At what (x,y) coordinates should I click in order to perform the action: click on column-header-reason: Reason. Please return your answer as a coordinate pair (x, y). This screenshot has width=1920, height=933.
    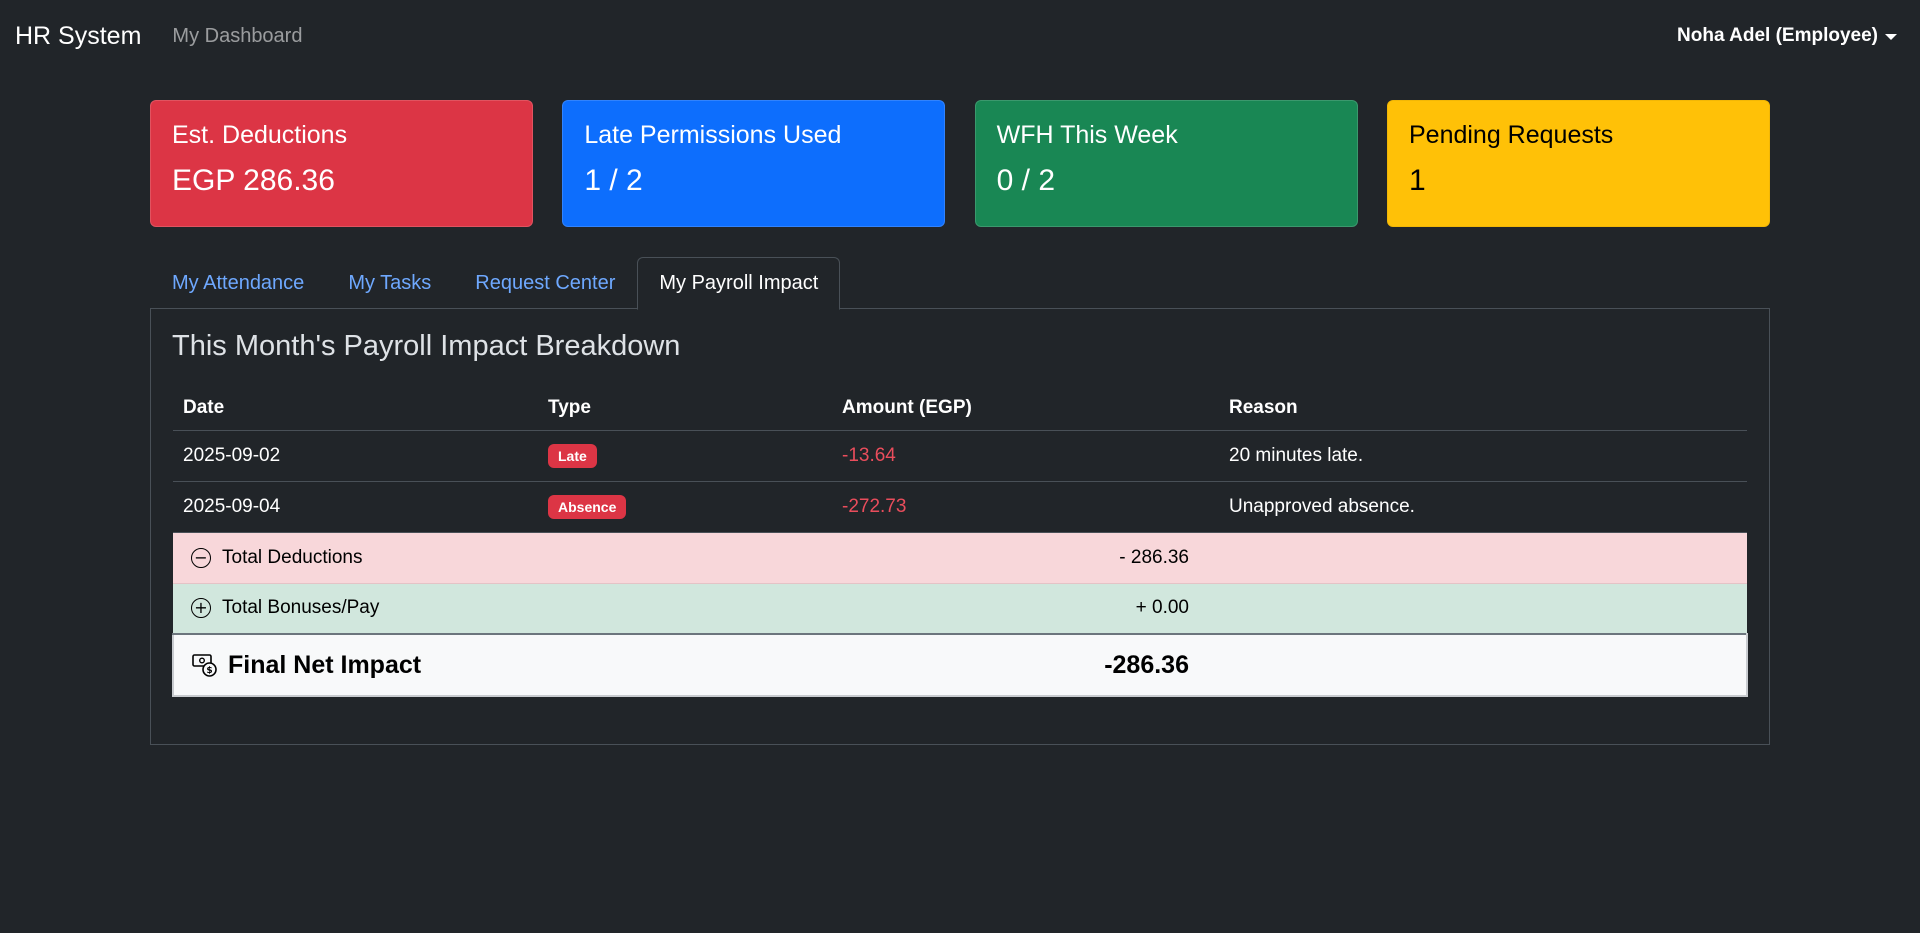
    Looking at the image, I should click on (1483, 408).